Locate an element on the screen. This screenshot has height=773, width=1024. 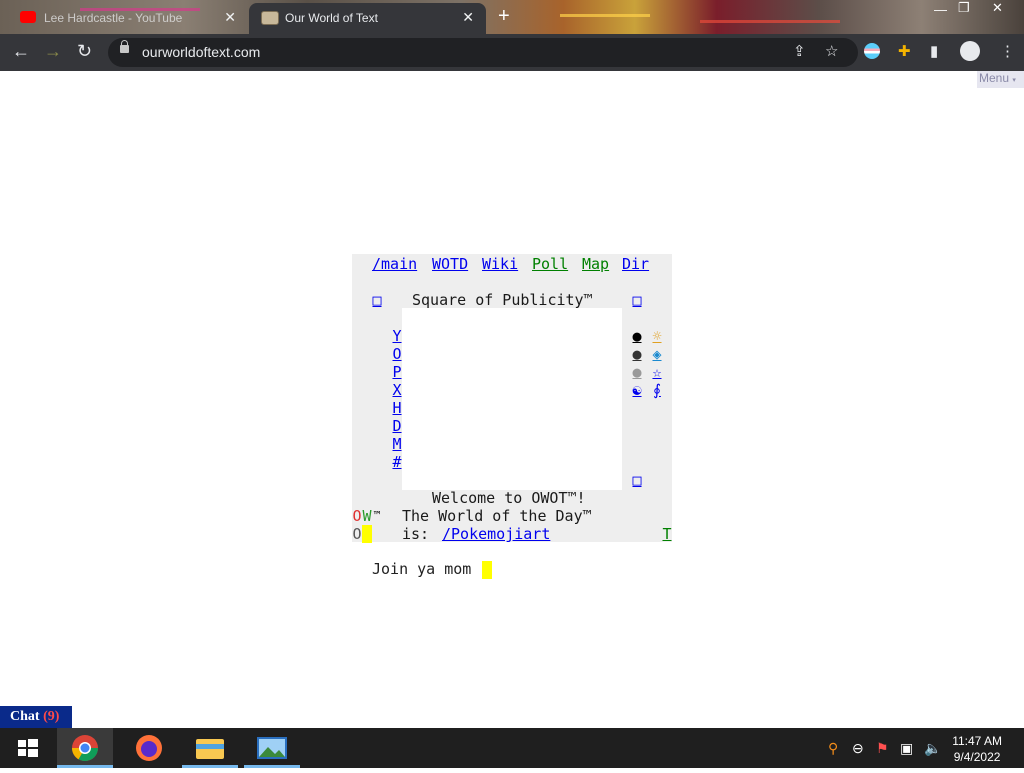
bookmark-star-icon: ☆ is located at coordinates (831, 51).